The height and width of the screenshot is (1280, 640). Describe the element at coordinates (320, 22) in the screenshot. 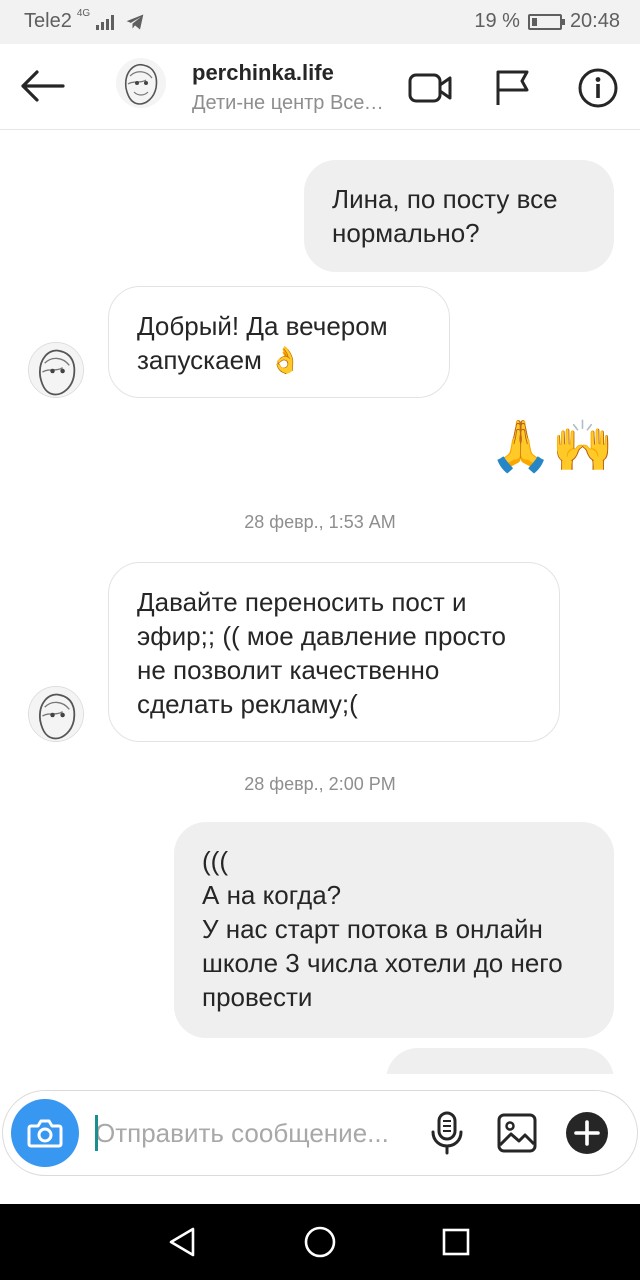

I see `status-bar: Tele2 4G 19 % 20:48` at that location.